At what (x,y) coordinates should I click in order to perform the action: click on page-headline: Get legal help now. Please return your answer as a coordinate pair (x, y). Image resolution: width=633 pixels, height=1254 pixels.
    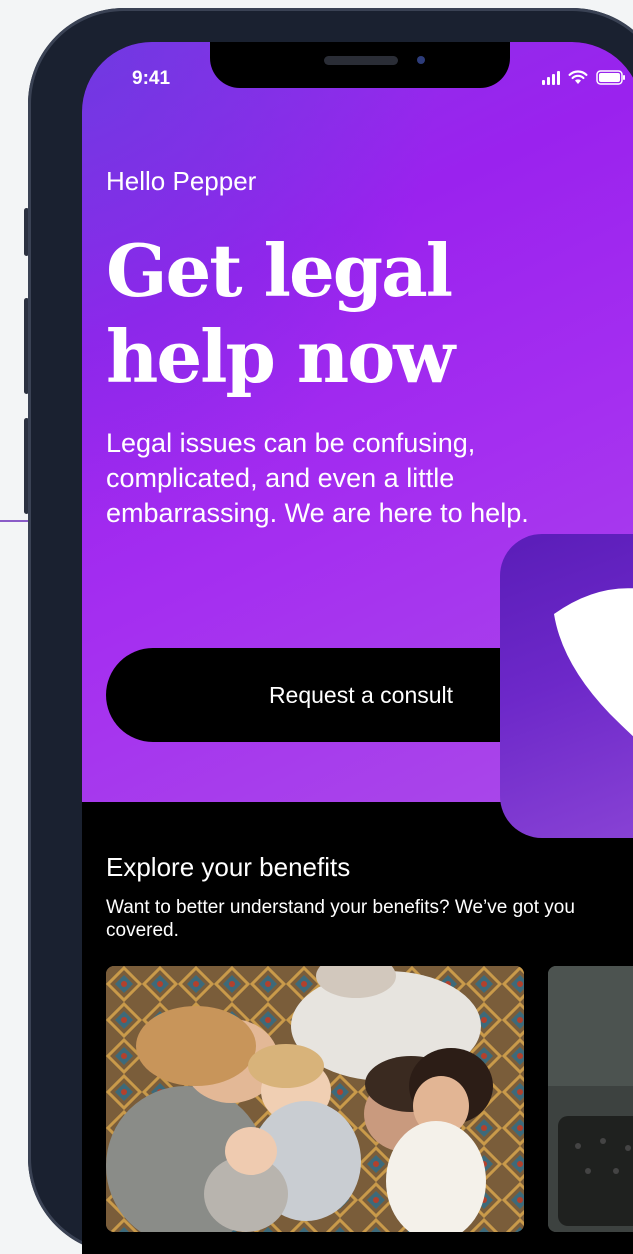
    Looking at the image, I should click on (280, 313).